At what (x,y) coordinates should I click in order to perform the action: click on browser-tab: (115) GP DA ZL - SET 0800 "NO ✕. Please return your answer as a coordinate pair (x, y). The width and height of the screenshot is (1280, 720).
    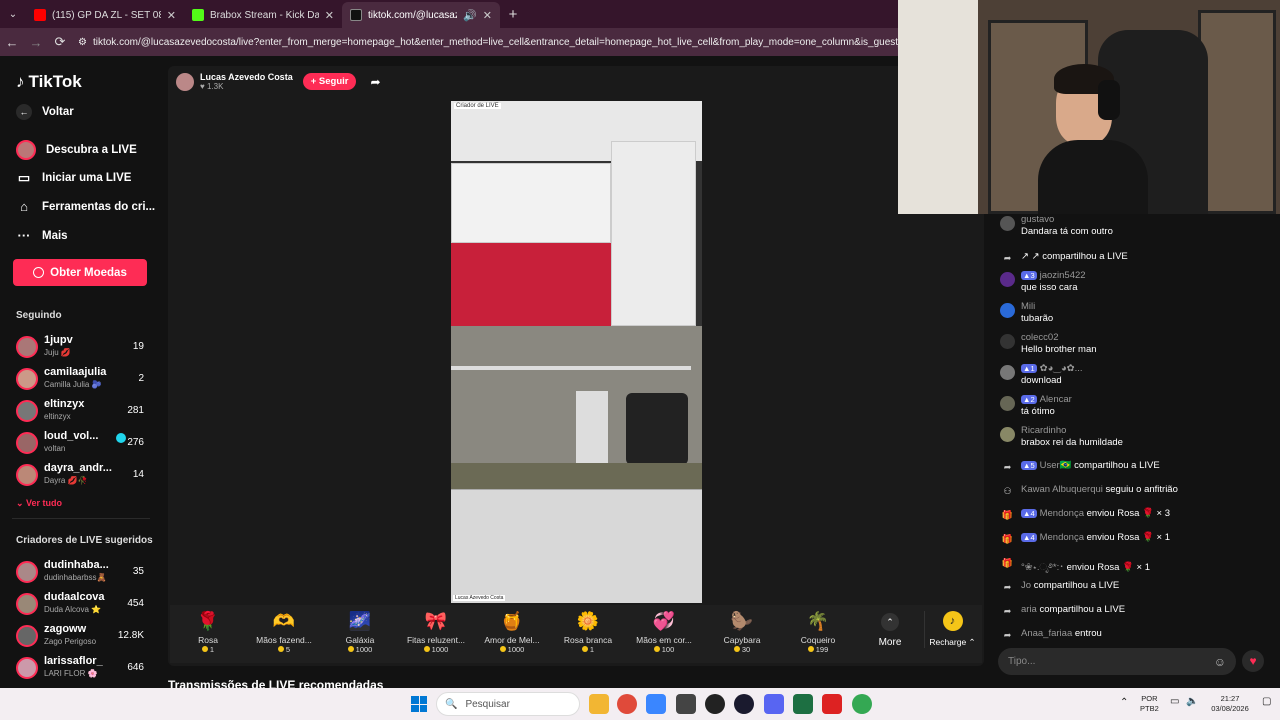
    Looking at the image, I should click on (105, 15).